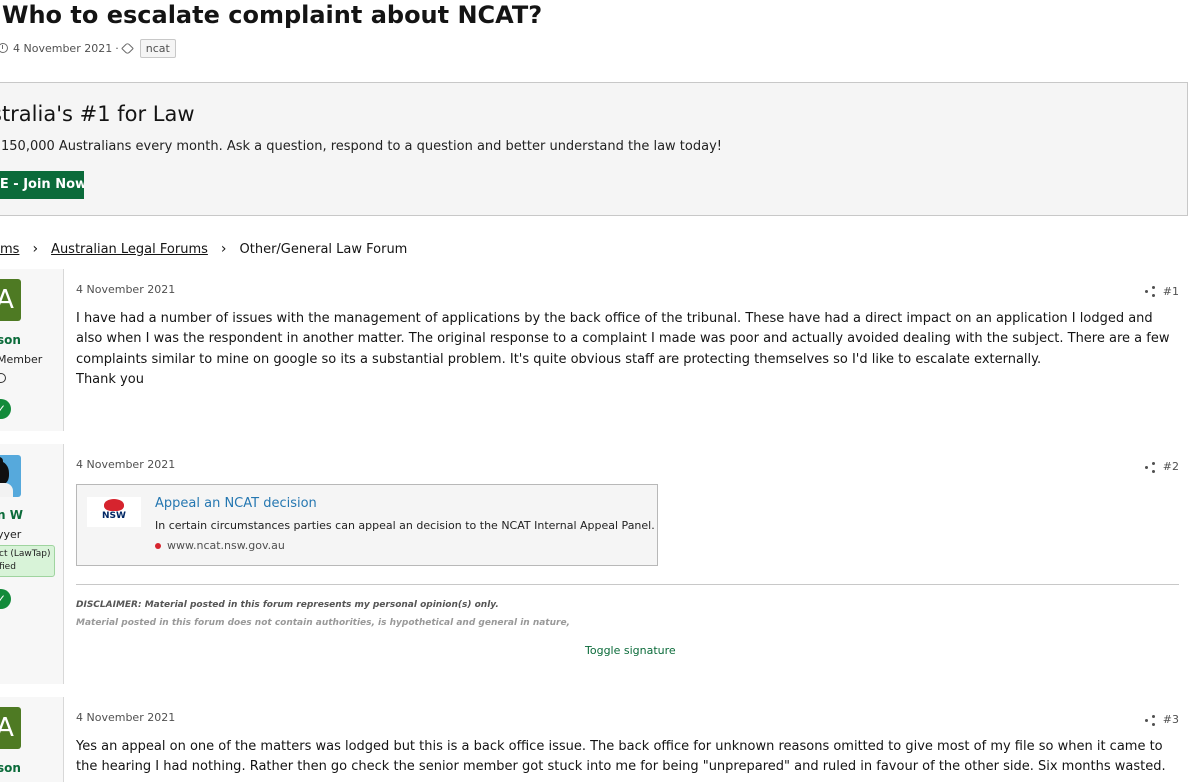  I want to click on thread-date: 4 November 2021, so click(62, 48).